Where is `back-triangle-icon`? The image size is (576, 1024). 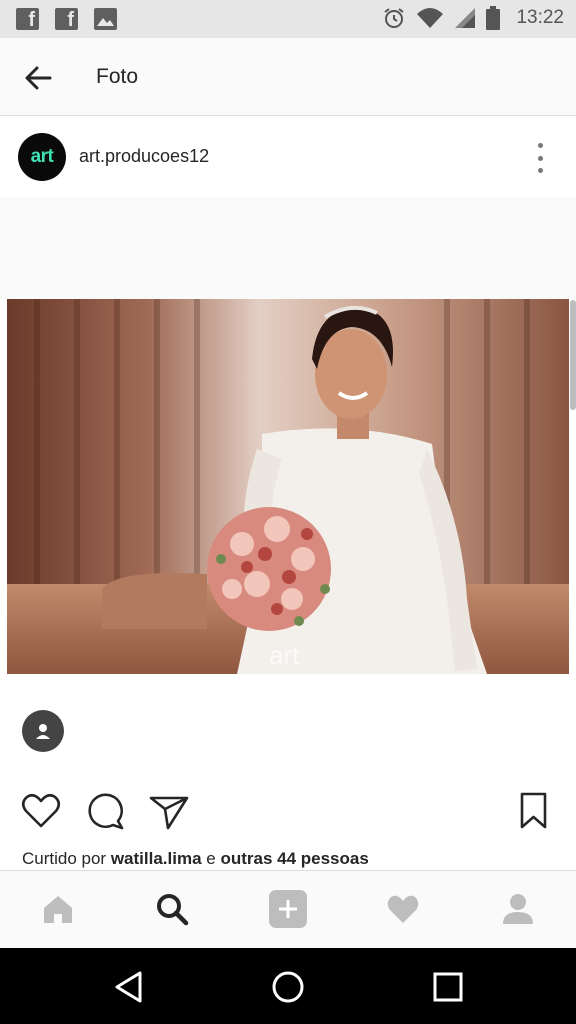 back-triangle-icon is located at coordinates (129, 987).